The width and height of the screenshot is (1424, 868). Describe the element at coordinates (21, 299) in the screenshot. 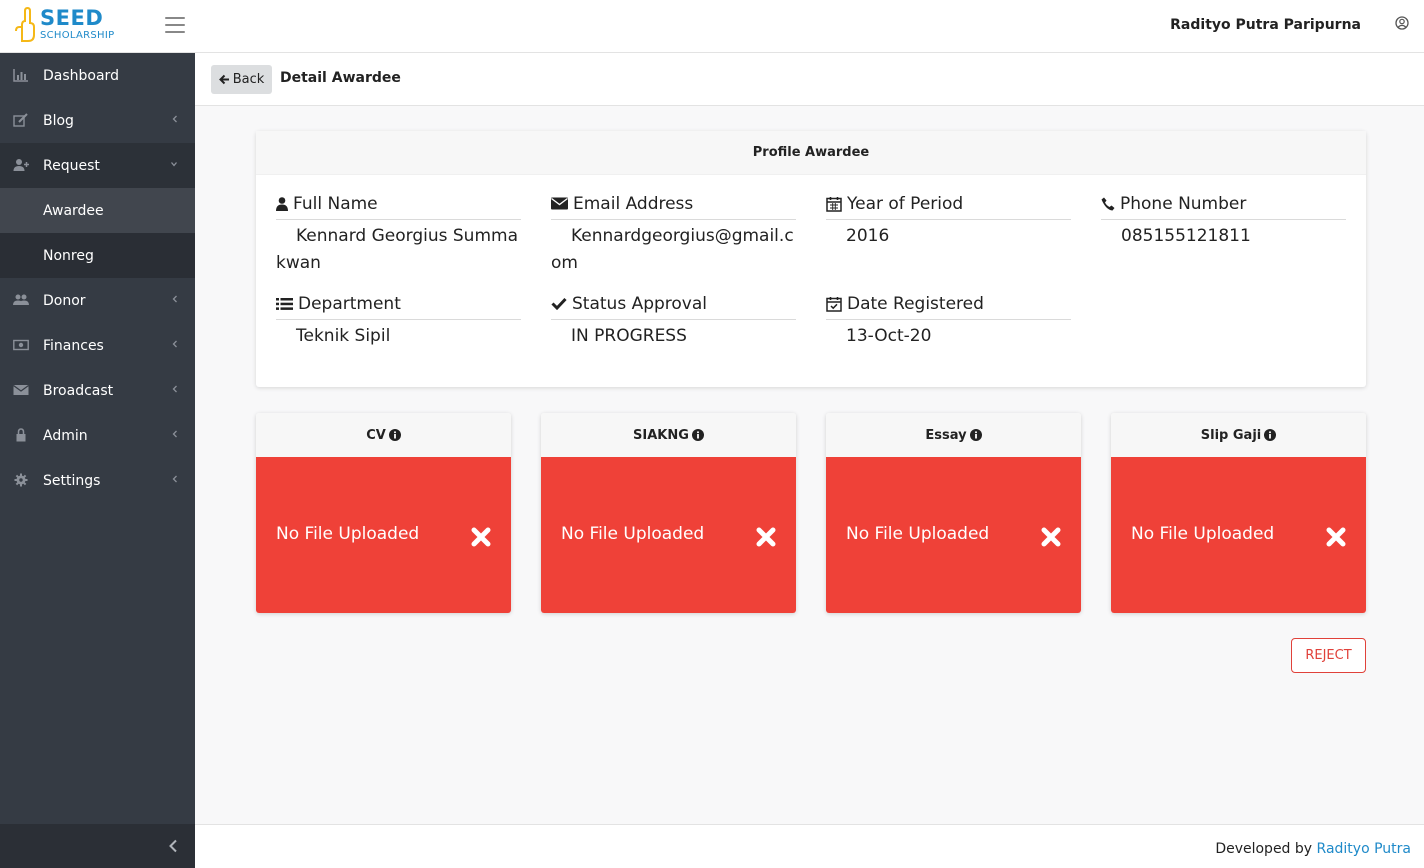

I see `users-icon` at that location.